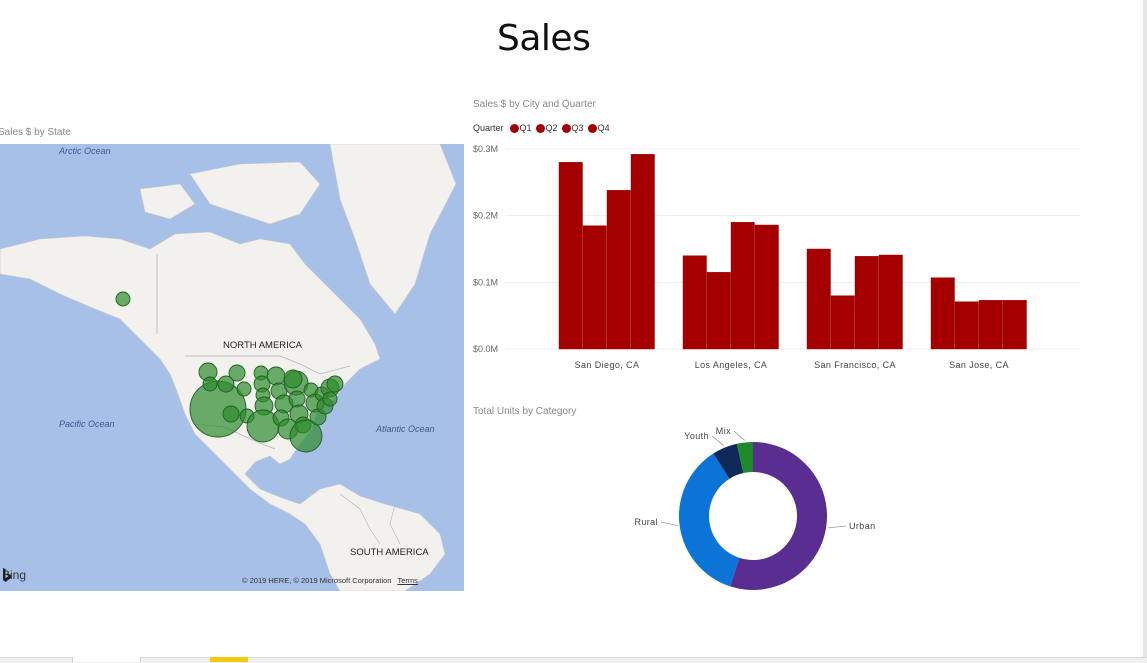 This screenshot has height=663, width=1147. I want to click on pacific-ocean-label: Pacific Ocean, so click(87, 424).